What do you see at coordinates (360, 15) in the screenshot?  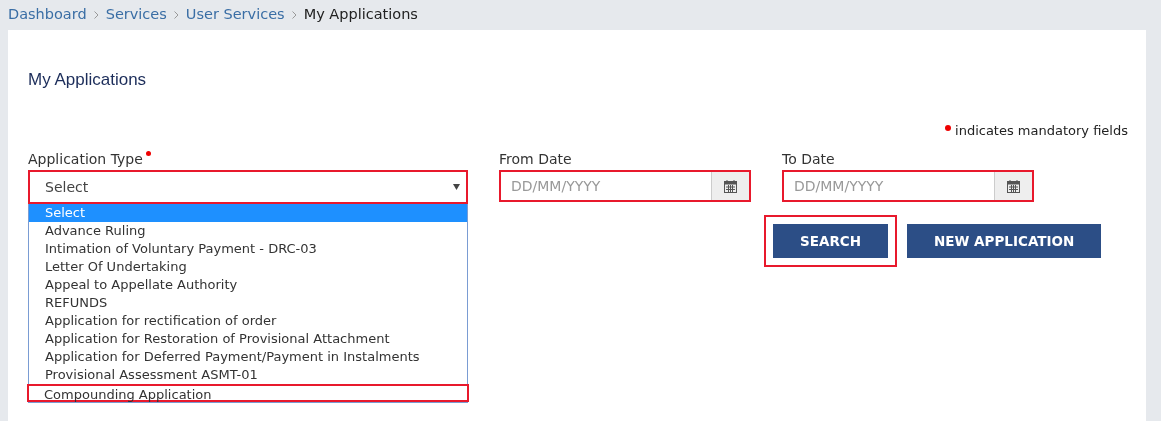 I see `breadcrumb-current: My Applications` at bounding box center [360, 15].